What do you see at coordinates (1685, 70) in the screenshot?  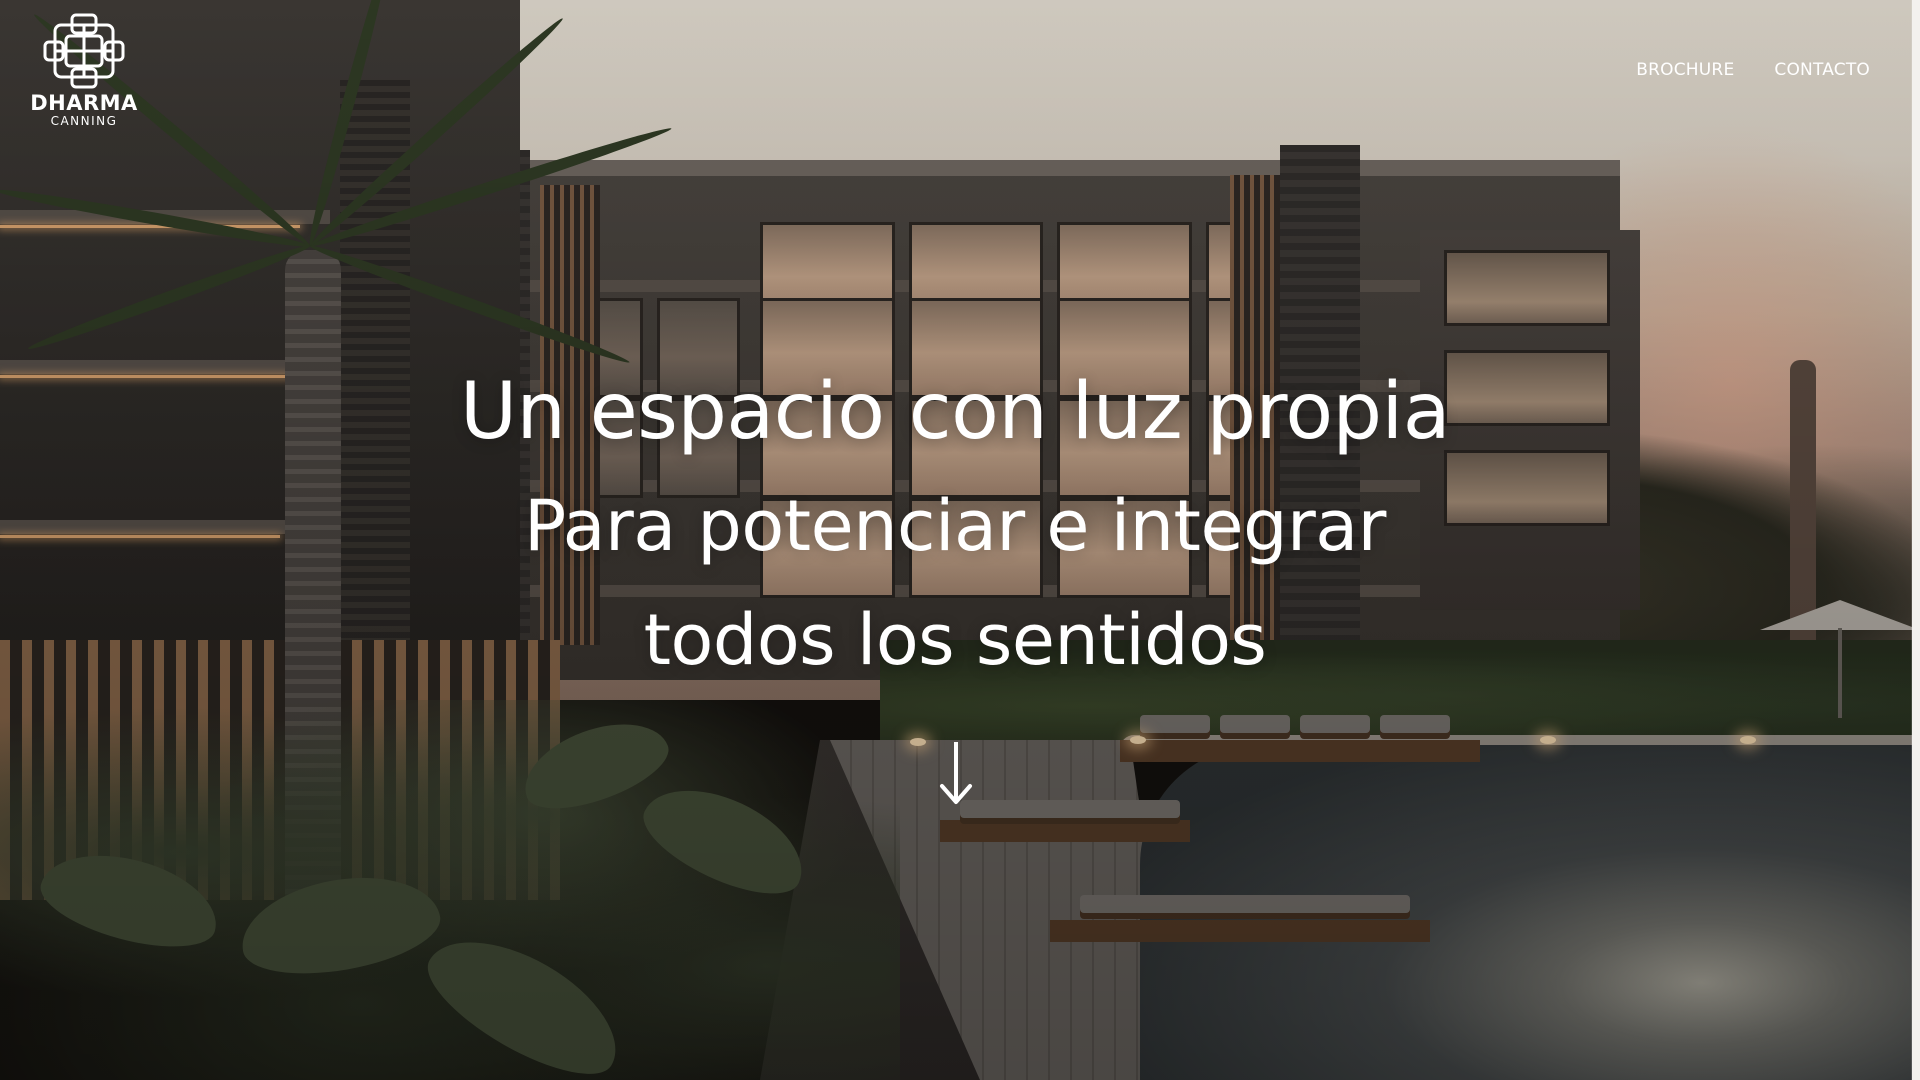 I see `nav-link-brochure: BROCHURE` at bounding box center [1685, 70].